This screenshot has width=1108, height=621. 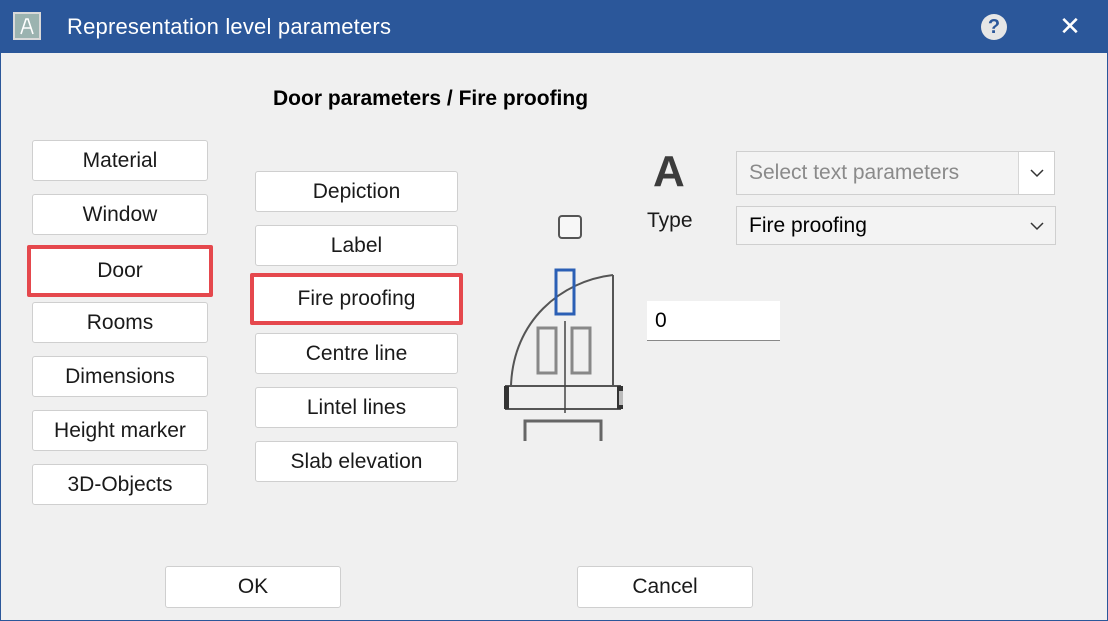 I want to click on category-door-button: Door, so click(x=120, y=271).